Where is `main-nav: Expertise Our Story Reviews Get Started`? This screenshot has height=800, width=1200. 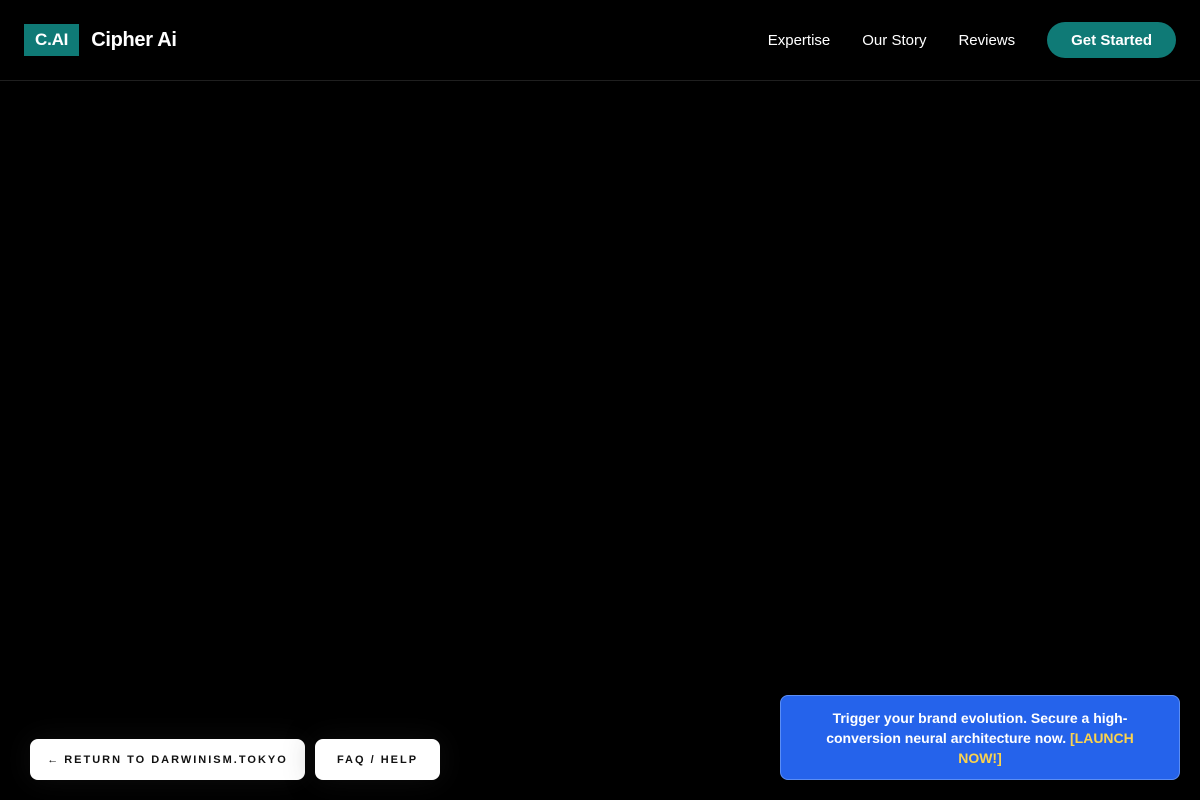 main-nav: Expertise Our Story Reviews Get Started is located at coordinates (972, 40).